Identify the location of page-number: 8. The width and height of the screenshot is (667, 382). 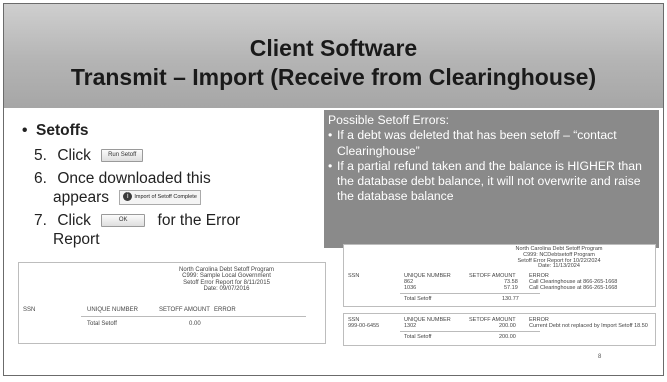
(600, 357).